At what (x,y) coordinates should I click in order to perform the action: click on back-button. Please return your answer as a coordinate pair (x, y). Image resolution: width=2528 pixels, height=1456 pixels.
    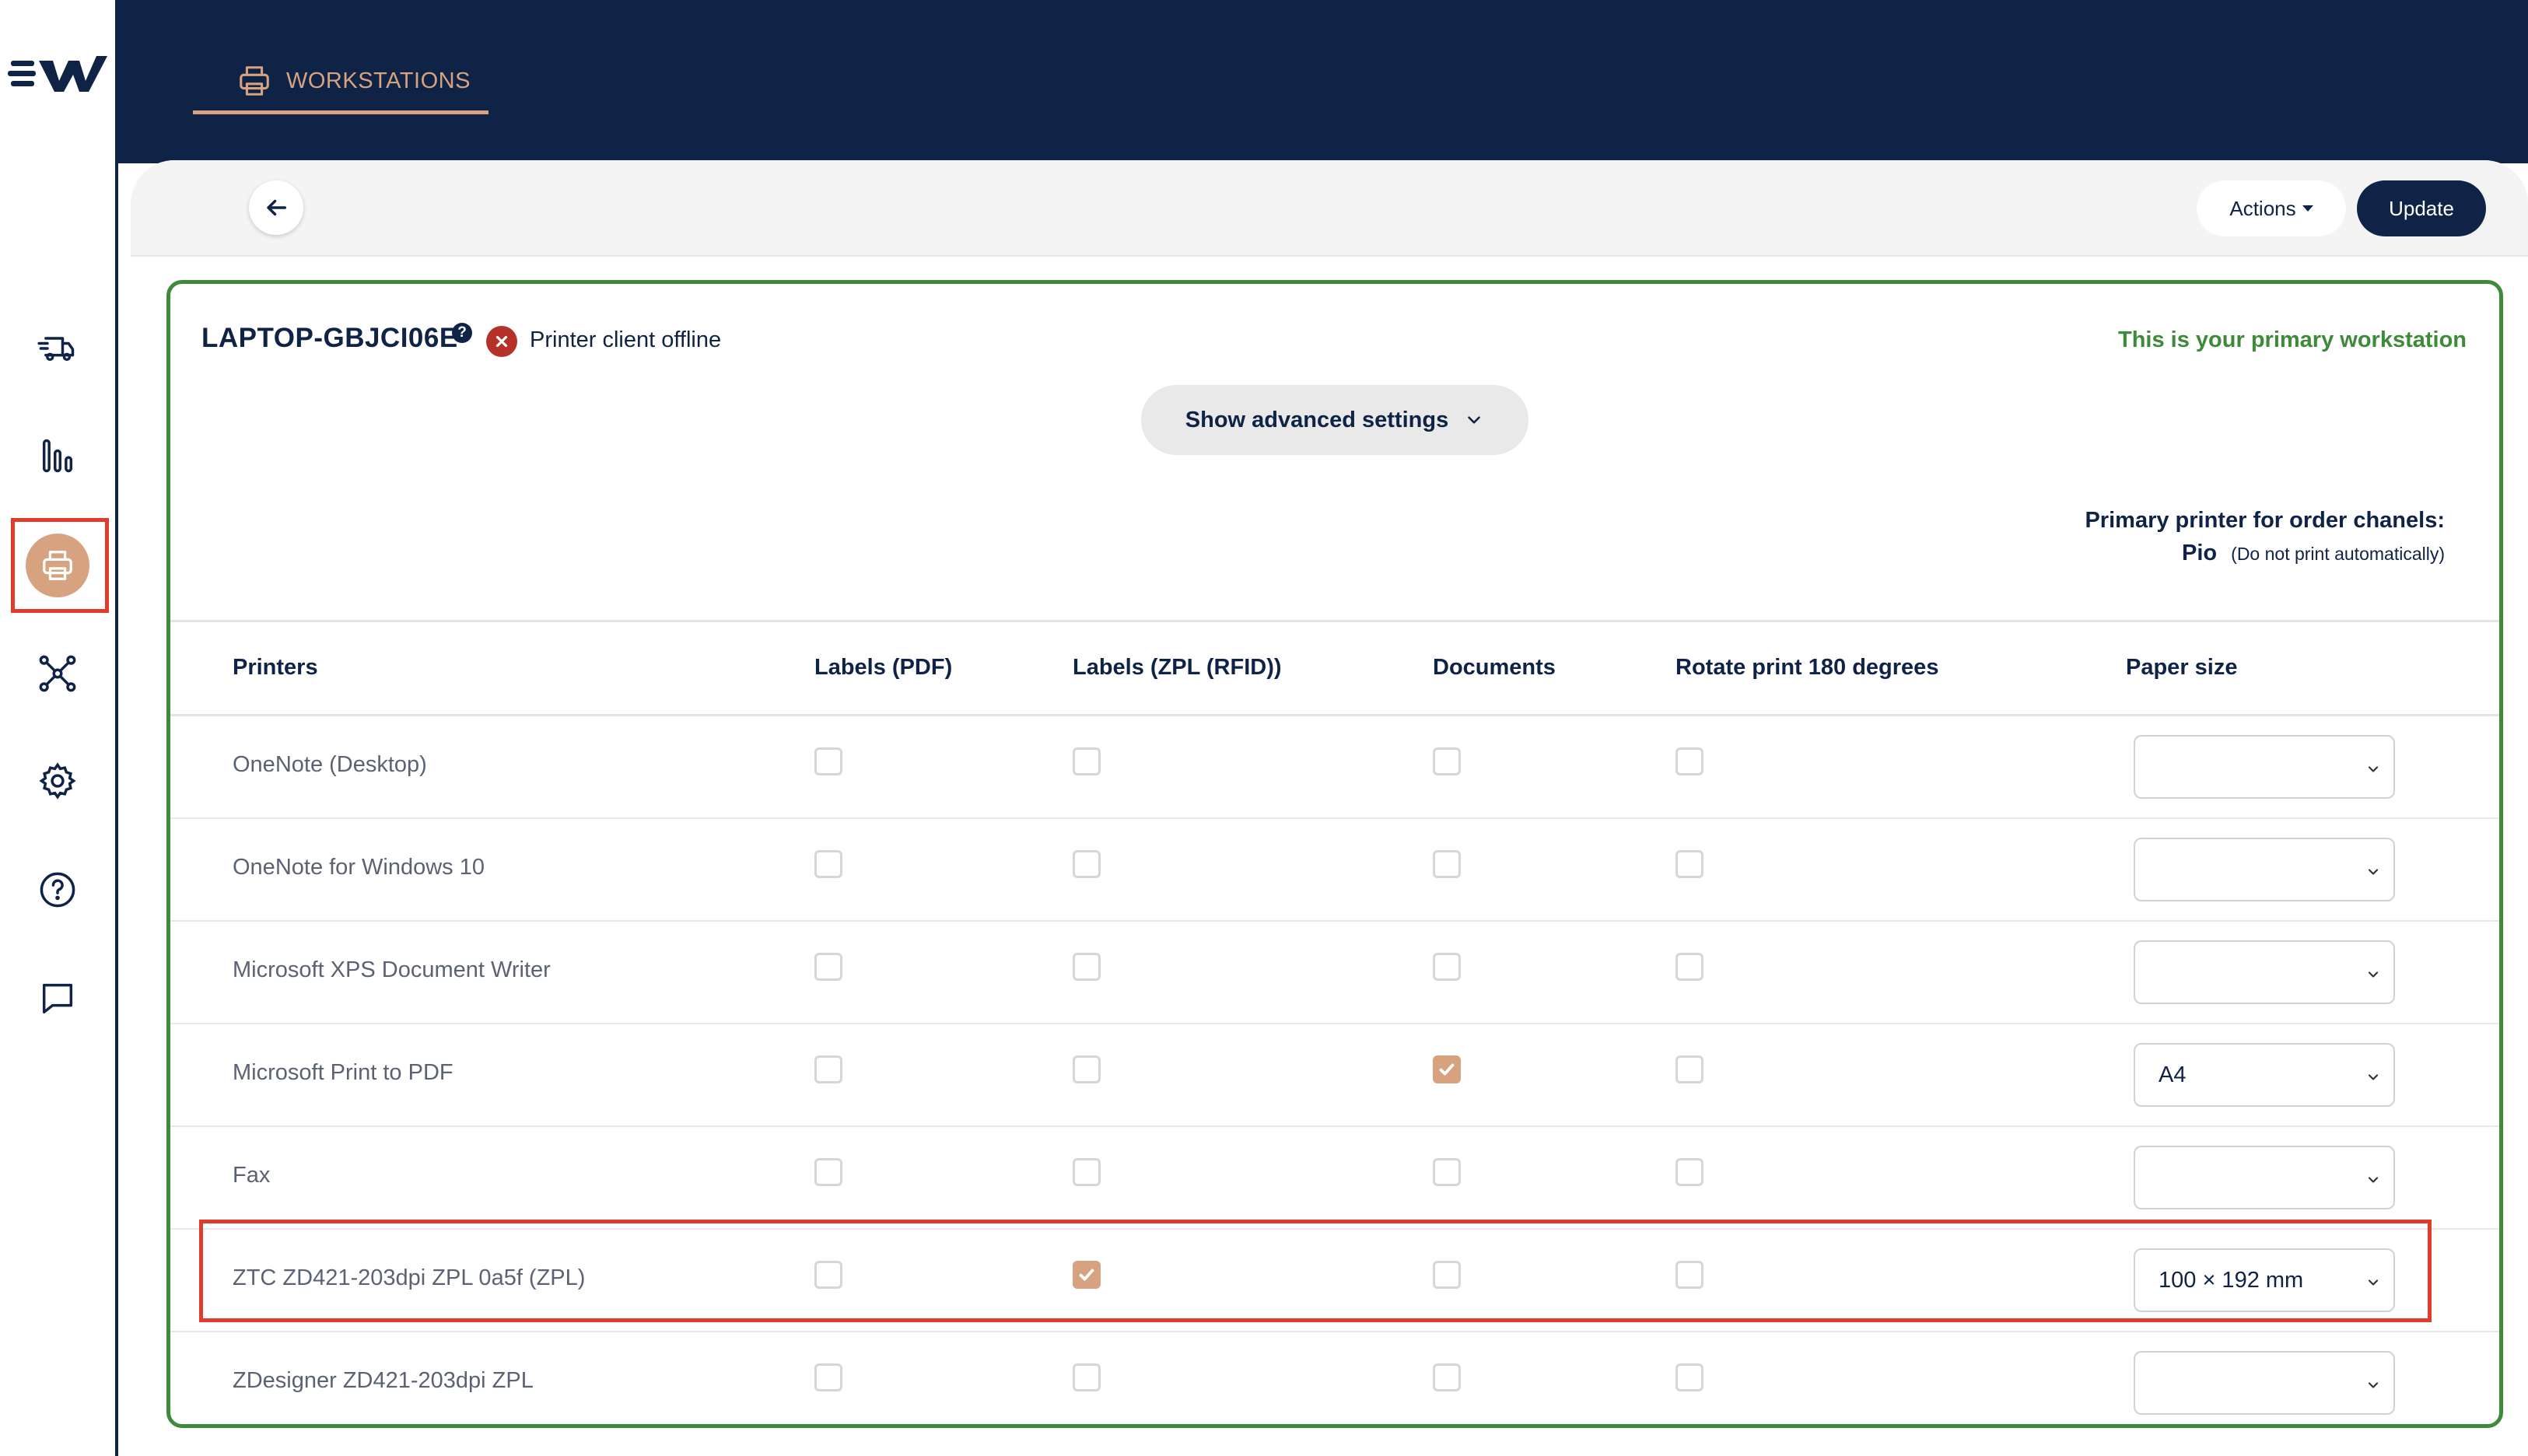
    Looking at the image, I should click on (276, 207).